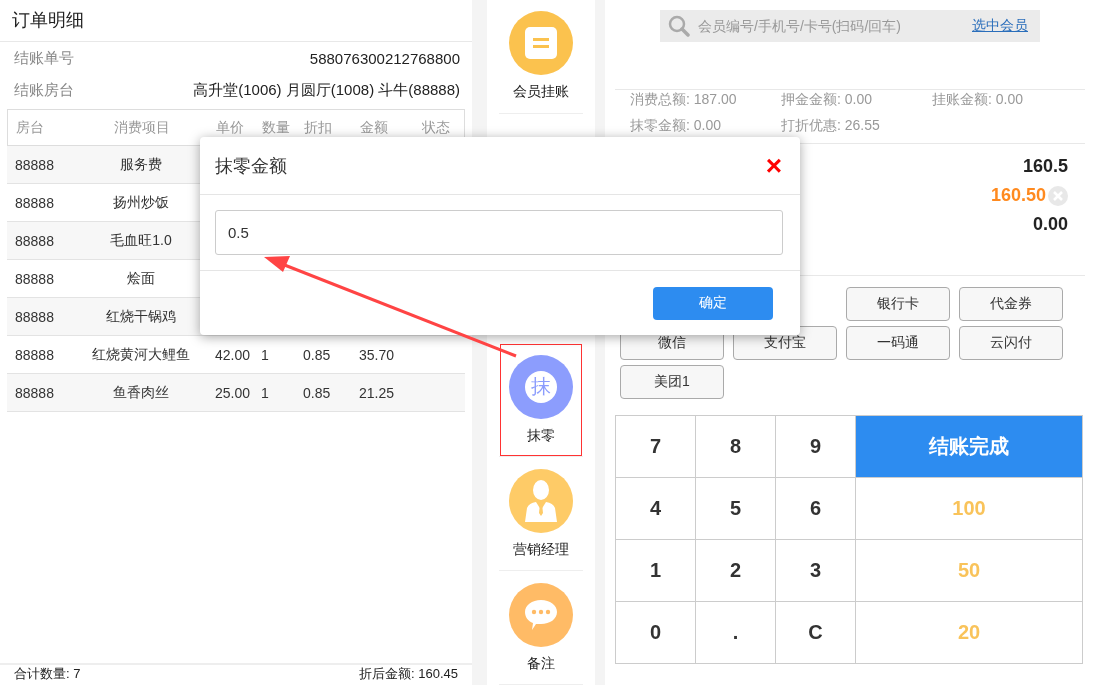 The width and height of the screenshot is (1095, 685). Describe the element at coordinates (1011, 304) in the screenshot. I see `payment-method-button: 代金券` at that location.